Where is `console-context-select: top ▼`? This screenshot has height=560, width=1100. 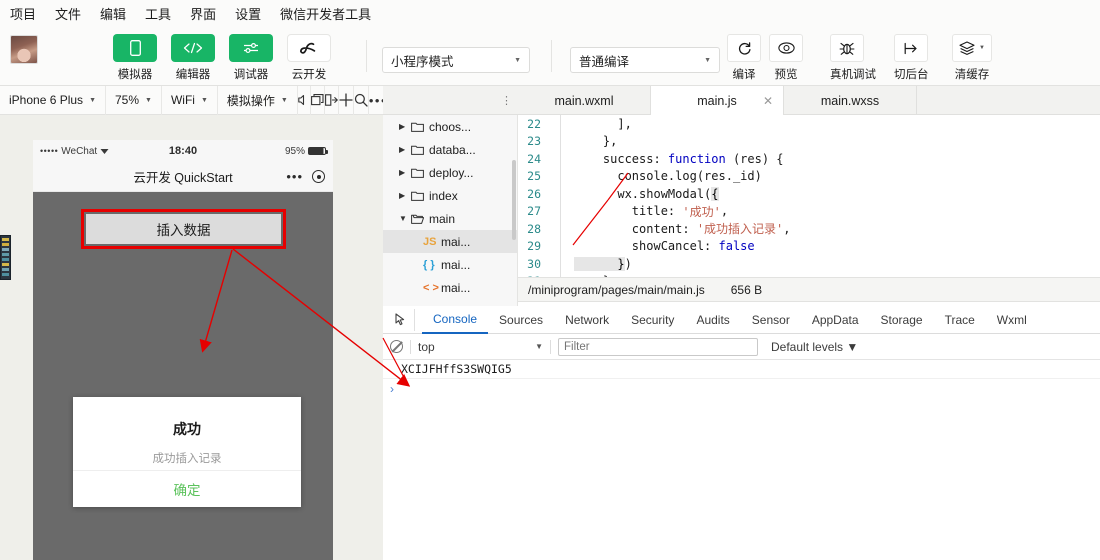 console-context-select: top ▼ is located at coordinates (480, 347).